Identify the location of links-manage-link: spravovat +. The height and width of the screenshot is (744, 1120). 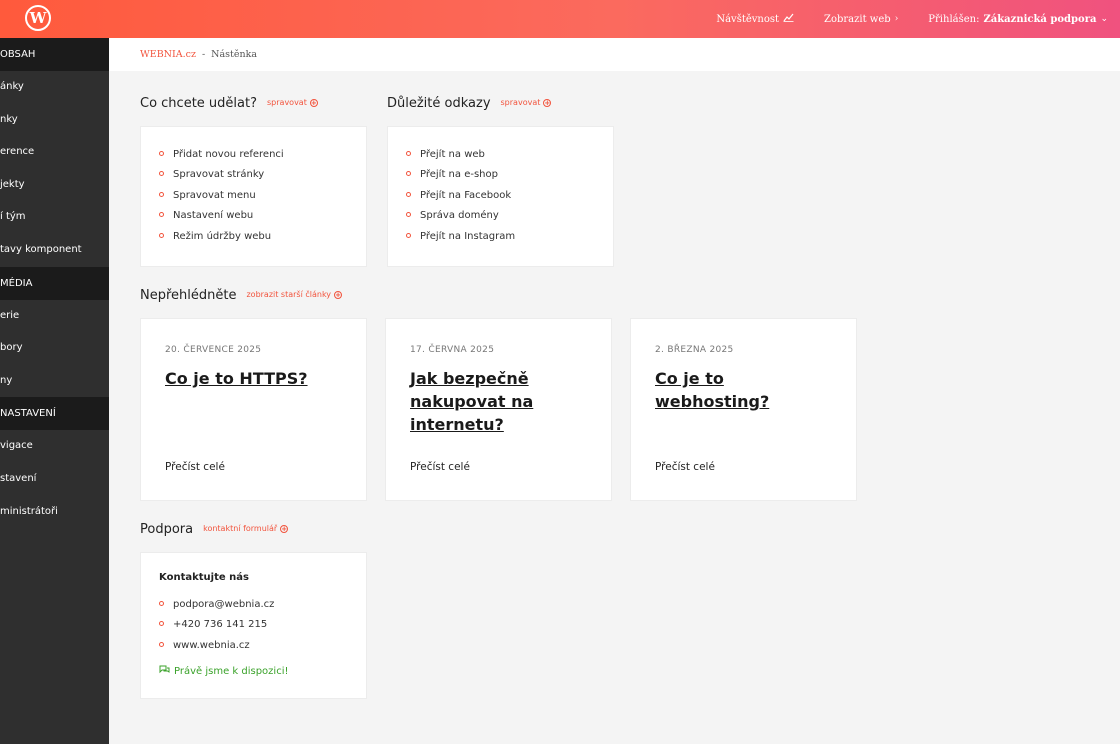
(526, 102).